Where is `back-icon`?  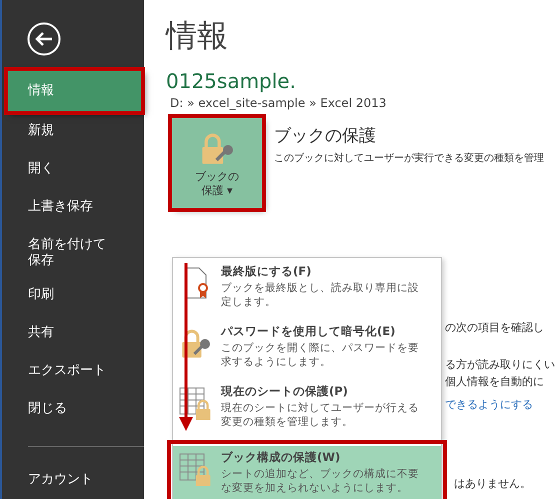 back-icon is located at coordinates (44, 39).